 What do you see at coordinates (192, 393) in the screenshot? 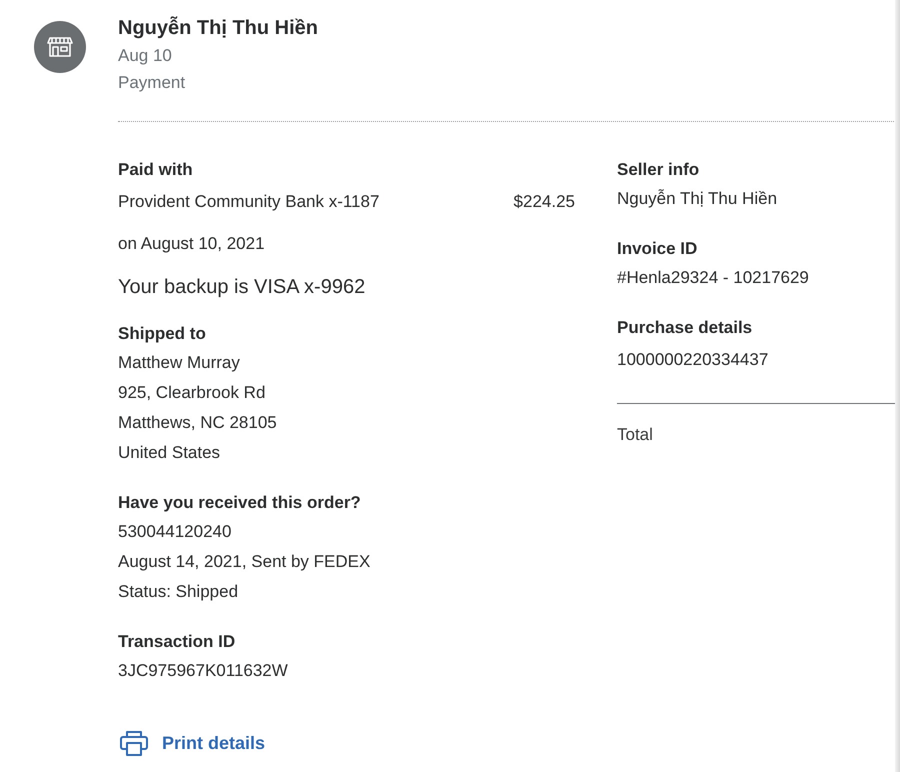
I see `address-line: 925, Clearbrook Rd` at bounding box center [192, 393].